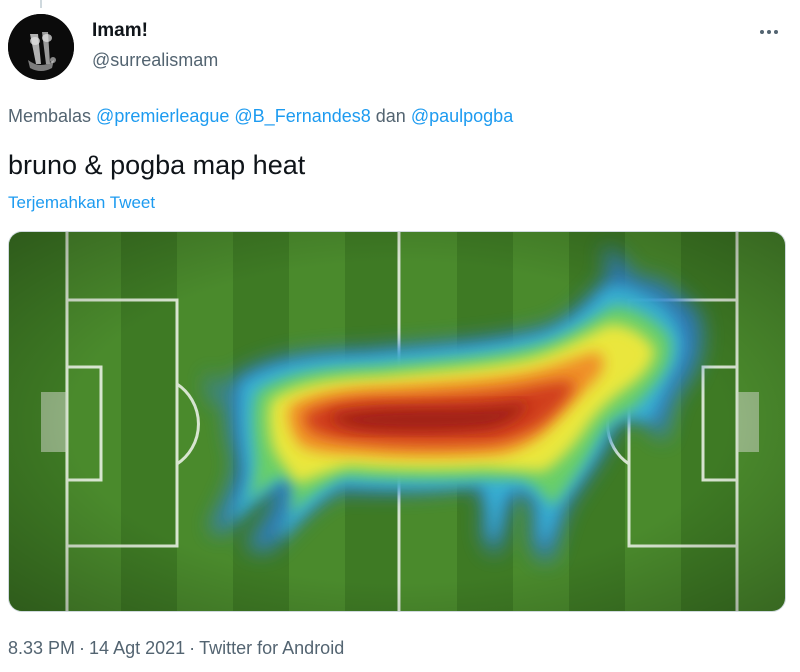 This screenshot has height=672, width=800. Describe the element at coordinates (137, 648) in the screenshot. I see `tweet-date: 14 Agt 2021` at that location.